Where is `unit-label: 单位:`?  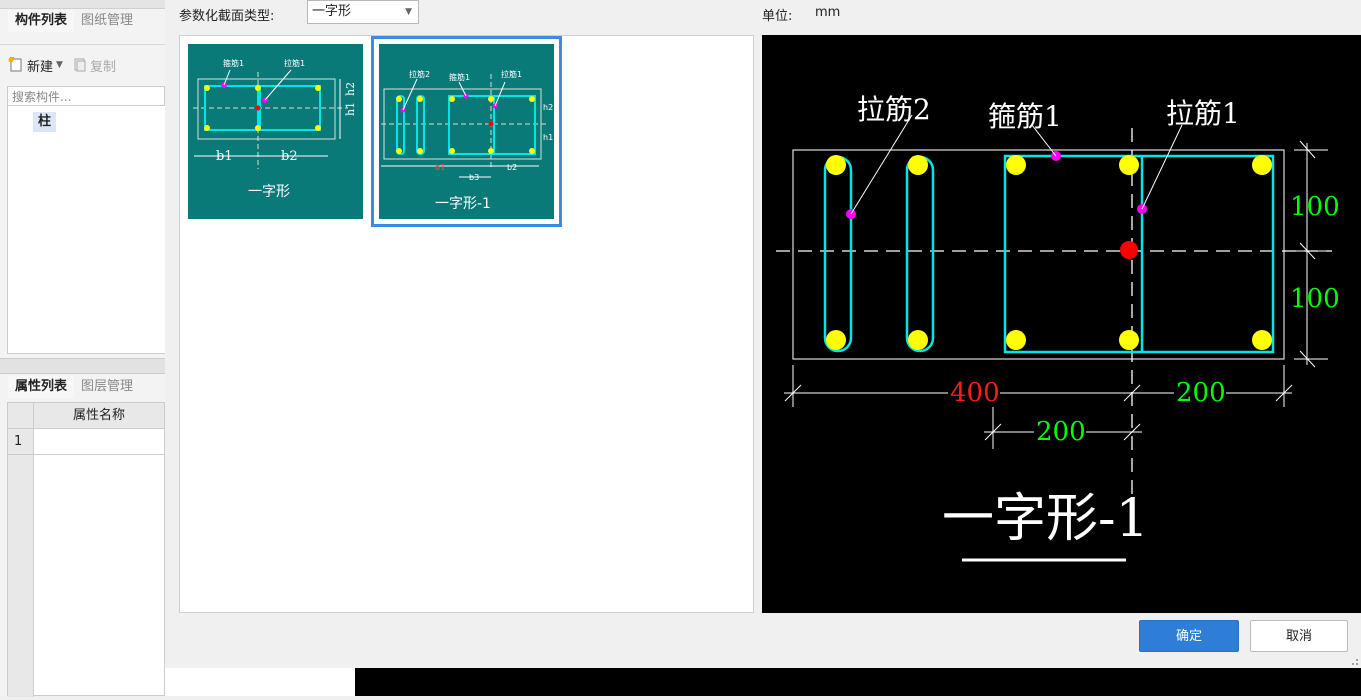
unit-label: 单位: is located at coordinates (777, 16).